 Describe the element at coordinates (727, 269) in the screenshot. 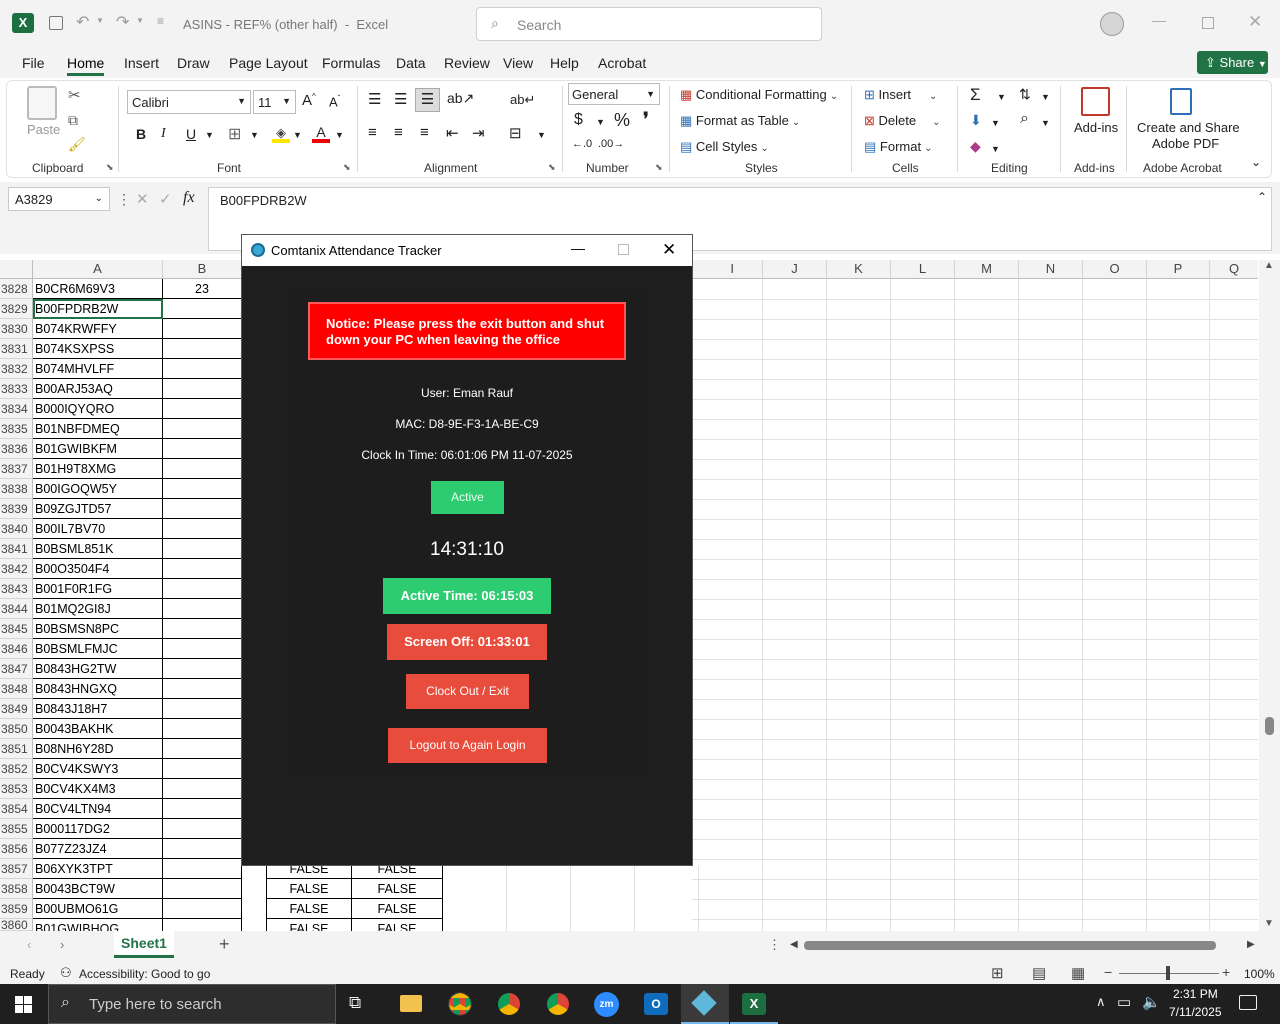

I see `column-header: I` at that location.